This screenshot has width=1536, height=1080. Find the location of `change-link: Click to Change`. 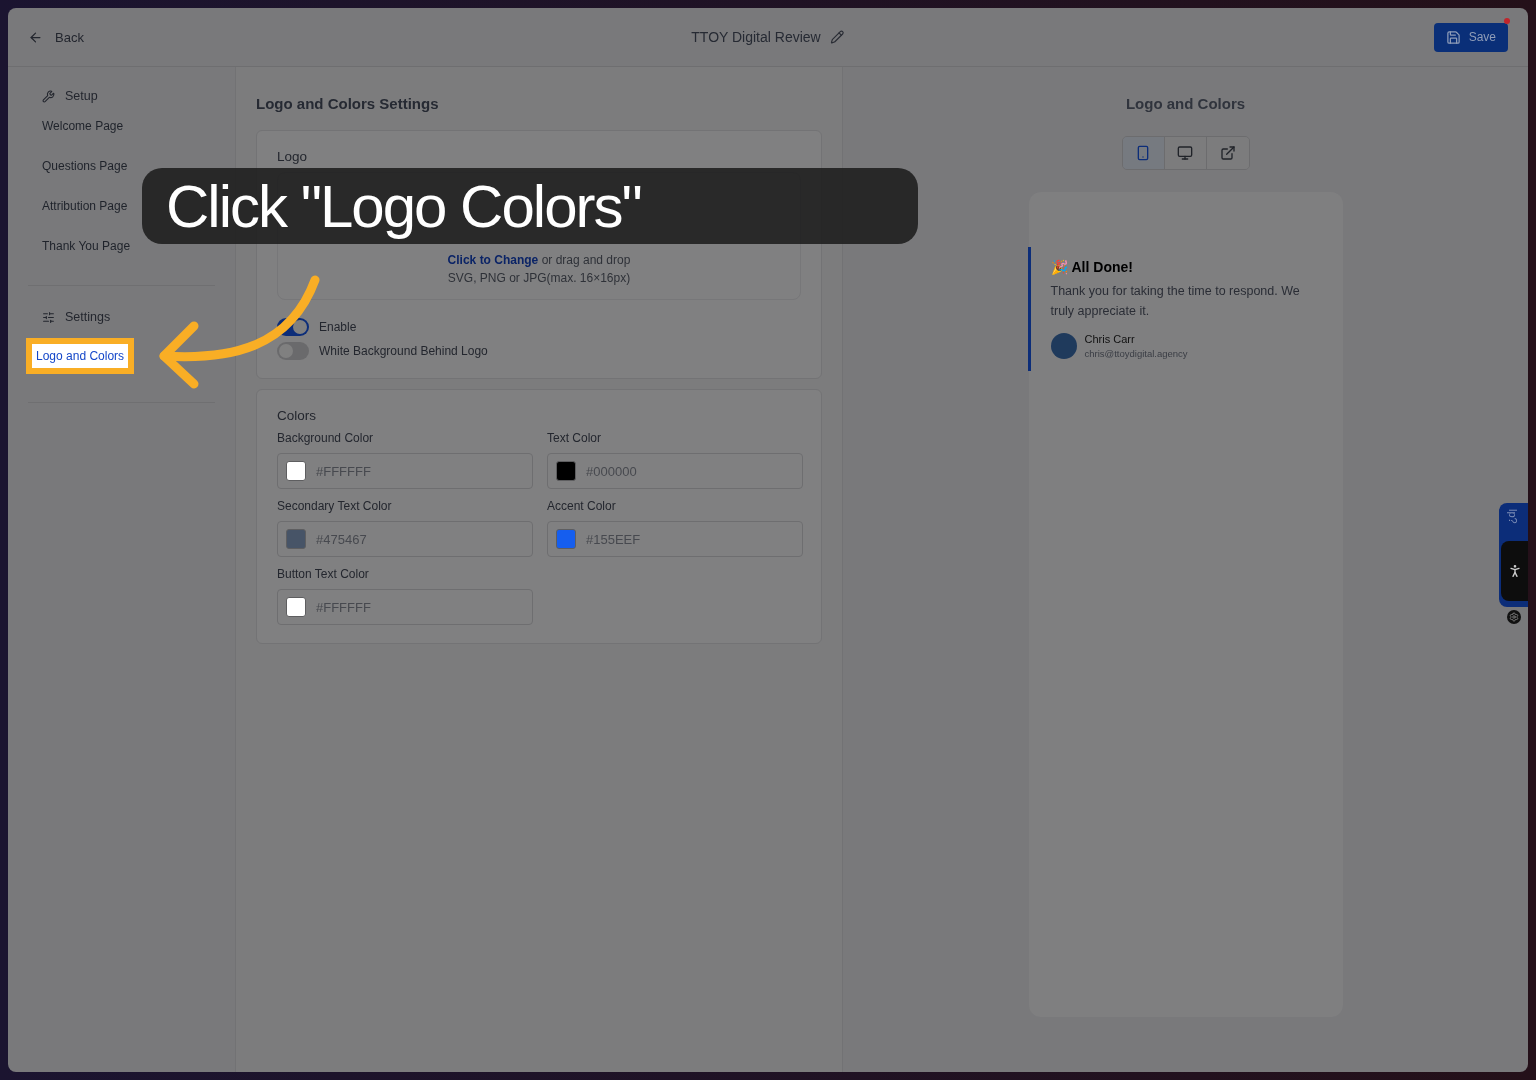

change-link: Click to Change is located at coordinates (493, 260).